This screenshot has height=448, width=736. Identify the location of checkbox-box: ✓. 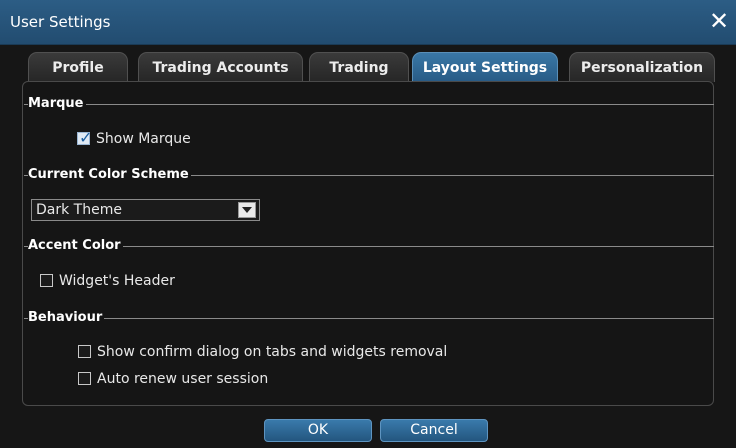
(84, 137).